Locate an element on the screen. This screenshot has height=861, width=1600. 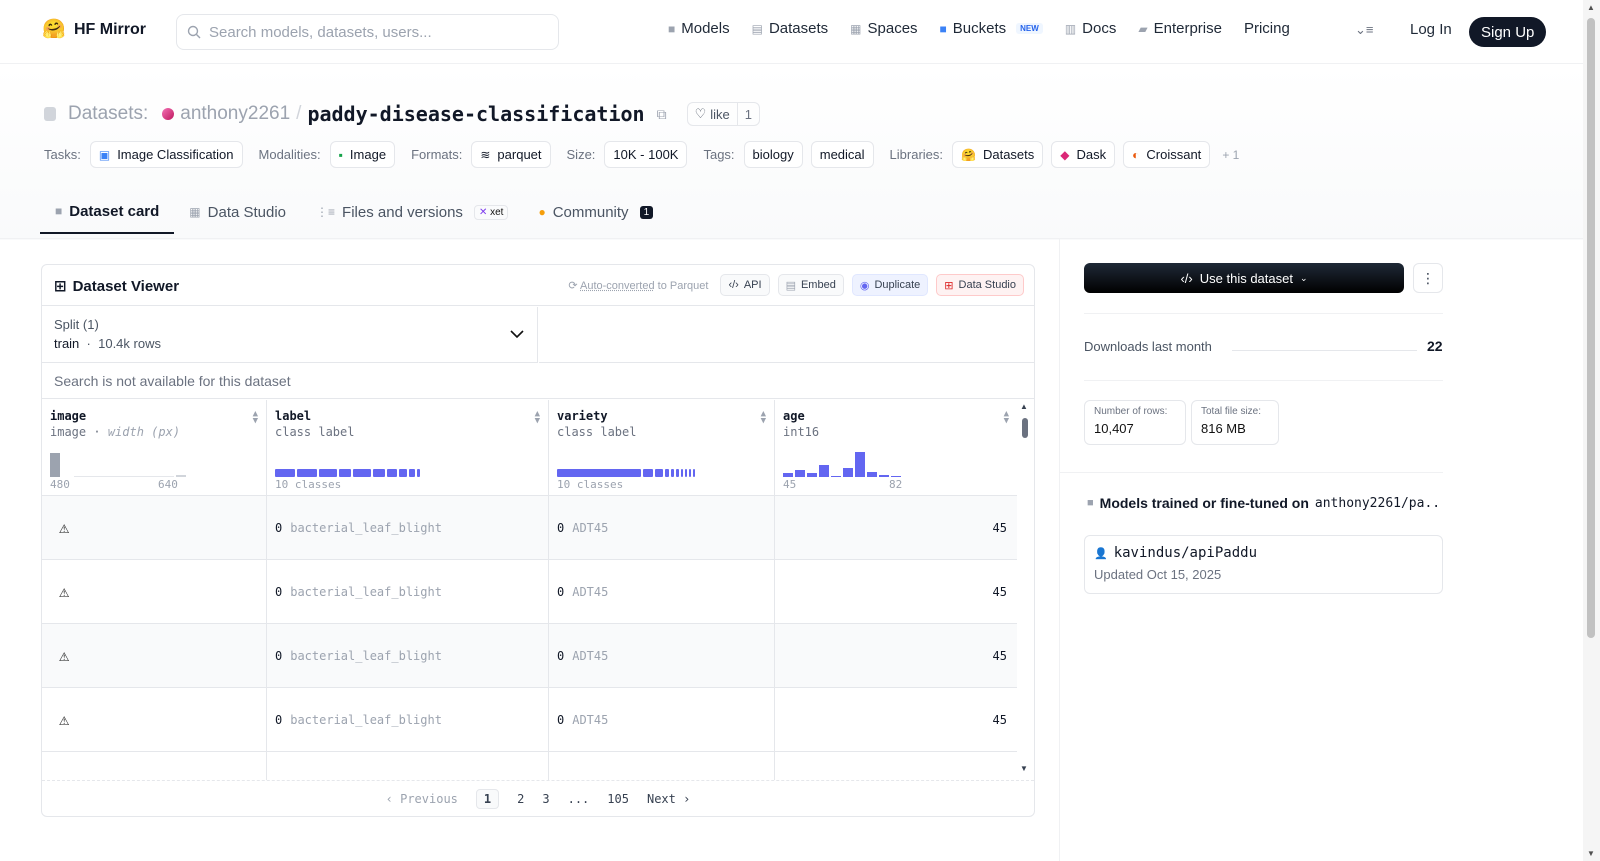
col-image: image image · width (px) ▲ ▼ 480 640 is located at coordinates (154, 447).